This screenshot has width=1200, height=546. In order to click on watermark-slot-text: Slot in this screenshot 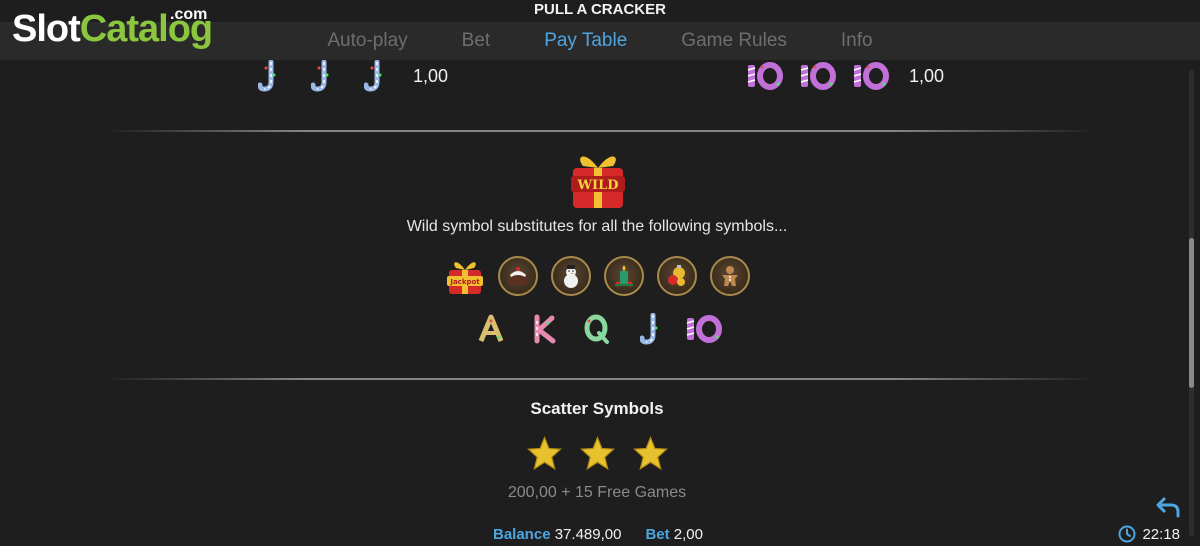, I will do `click(46, 29)`.